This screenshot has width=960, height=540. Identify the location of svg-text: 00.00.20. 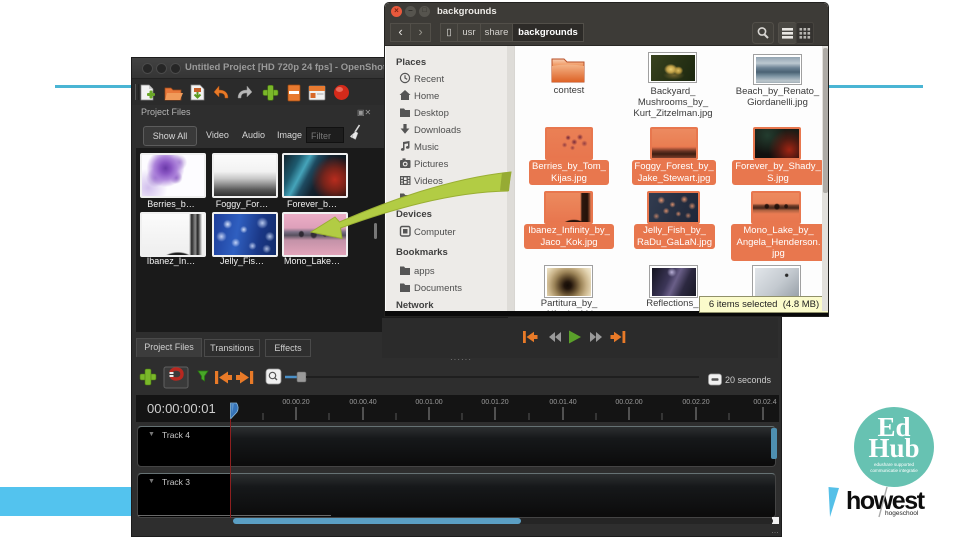
(295, 402).